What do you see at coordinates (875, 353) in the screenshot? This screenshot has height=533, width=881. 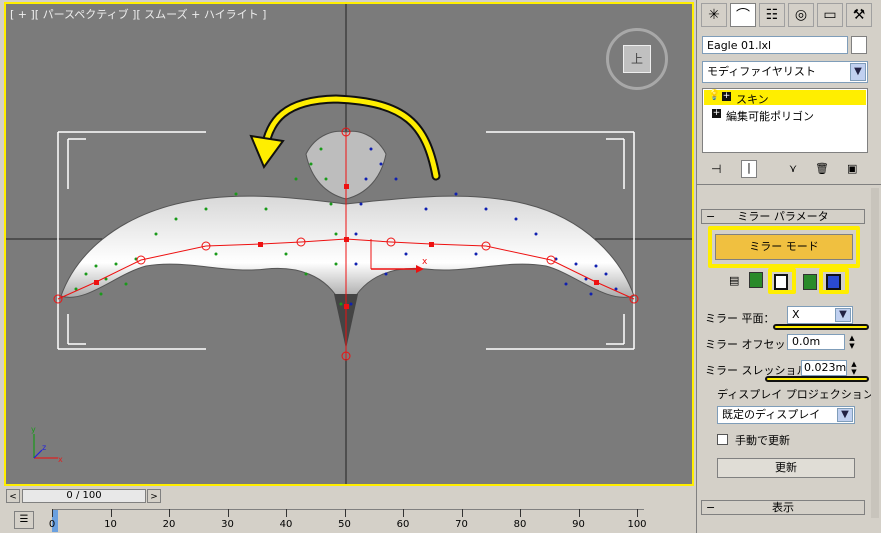 I see `panel-scrollbar` at bounding box center [875, 353].